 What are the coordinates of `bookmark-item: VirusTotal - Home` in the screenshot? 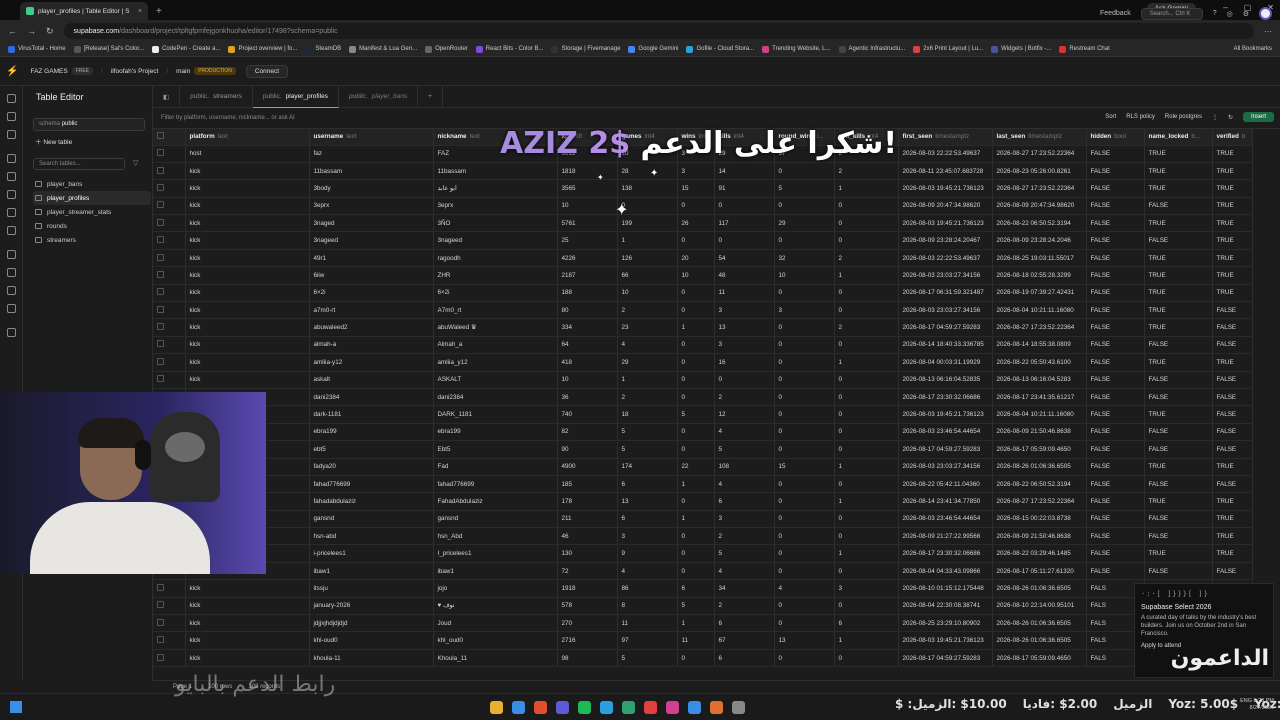 It's located at (37, 49).